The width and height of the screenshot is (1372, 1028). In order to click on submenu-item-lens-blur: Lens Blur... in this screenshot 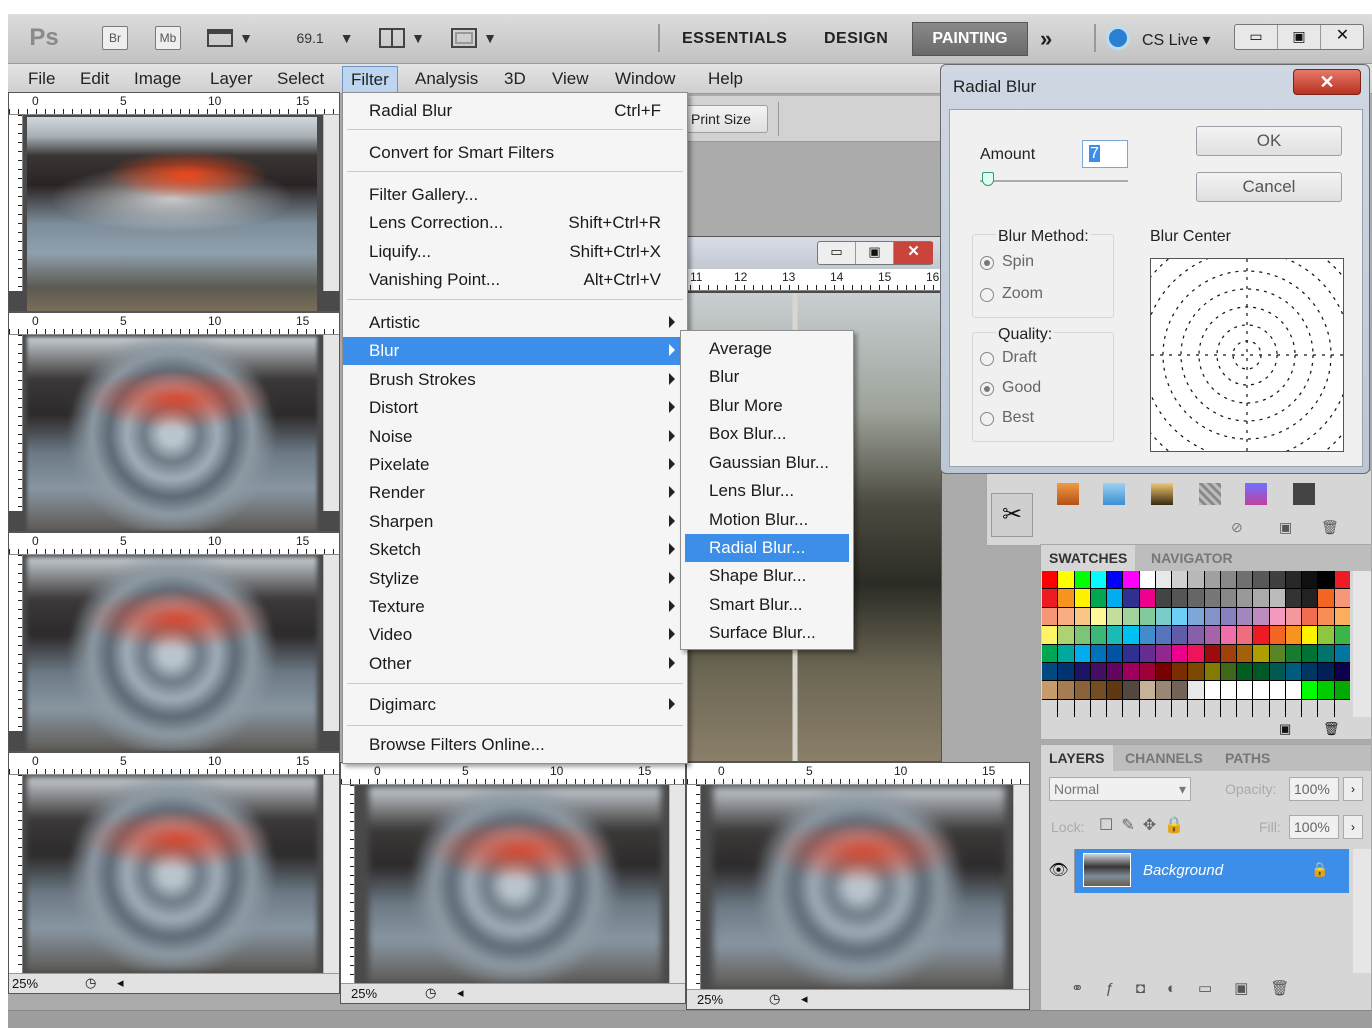, I will do `click(767, 491)`.